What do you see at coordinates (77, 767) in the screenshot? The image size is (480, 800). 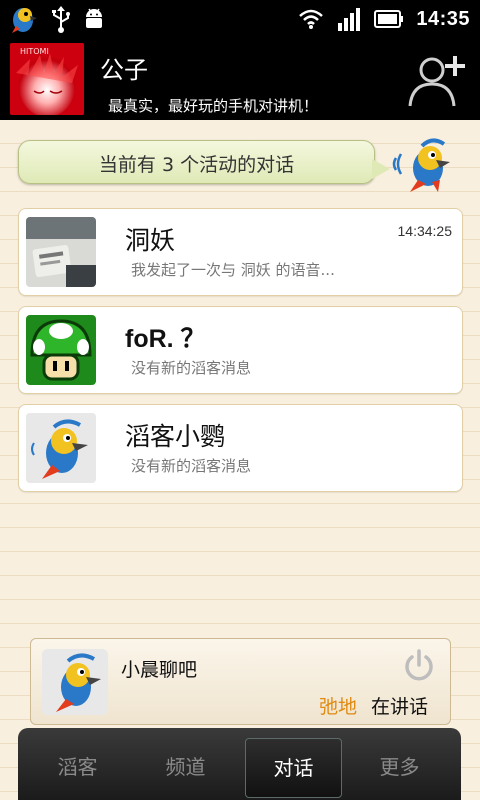 I see `tab-taoke: 滔客` at bounding box center [77, 767].